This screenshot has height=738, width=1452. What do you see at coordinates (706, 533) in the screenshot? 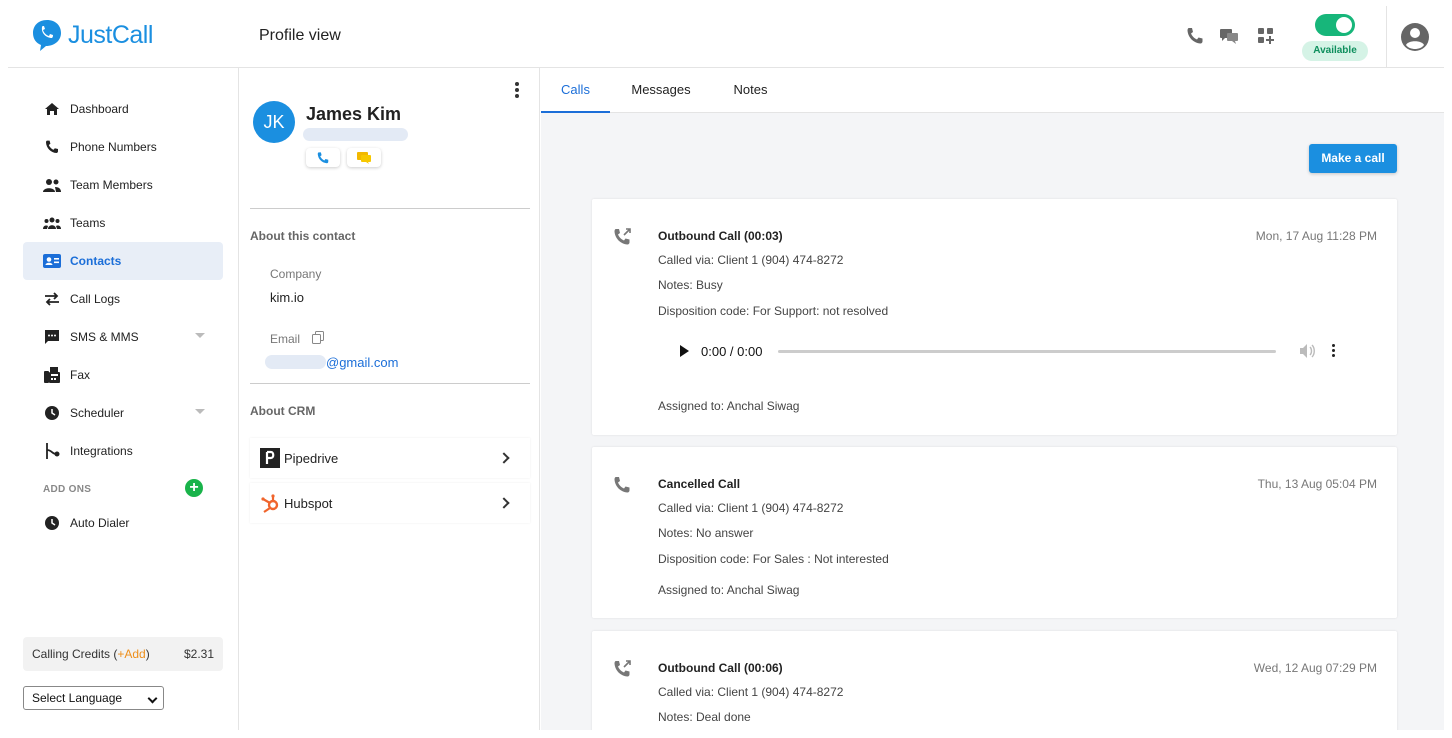
I see `call-notes: Notes: No answer` at bounding box center [706, 533].